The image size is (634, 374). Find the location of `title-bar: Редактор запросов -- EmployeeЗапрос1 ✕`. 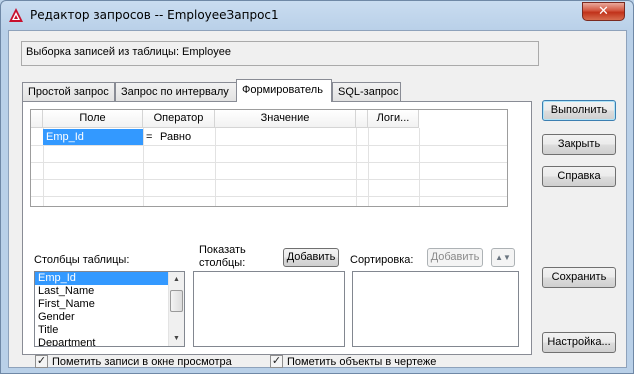

title-bar: Редактор запросов -- EmployeeЗапрос1 ✕ is located at coordinates (317, 16).